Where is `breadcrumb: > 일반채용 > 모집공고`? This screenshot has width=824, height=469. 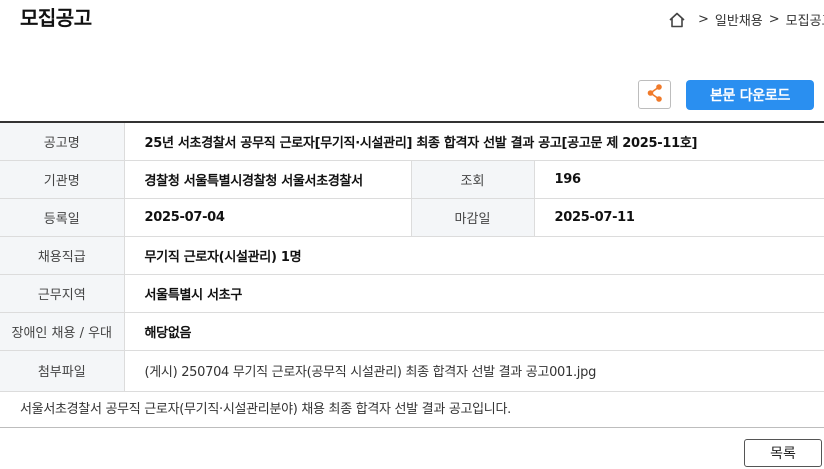 breadcrumb: > 일반채용 > 모집공고 is located at coordinates (746, 19).